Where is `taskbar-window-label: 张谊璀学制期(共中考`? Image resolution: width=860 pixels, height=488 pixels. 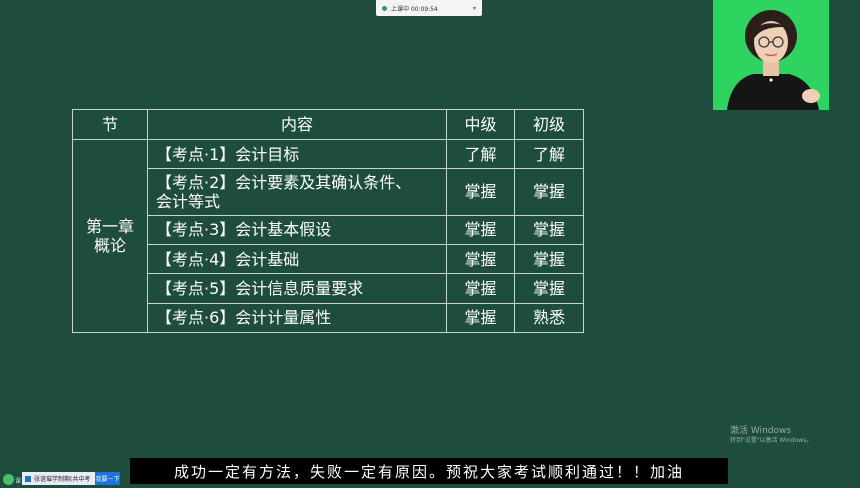 taskbar-window-label: 张谊璀学制期(共中考 is located at coordinates (62, 479).